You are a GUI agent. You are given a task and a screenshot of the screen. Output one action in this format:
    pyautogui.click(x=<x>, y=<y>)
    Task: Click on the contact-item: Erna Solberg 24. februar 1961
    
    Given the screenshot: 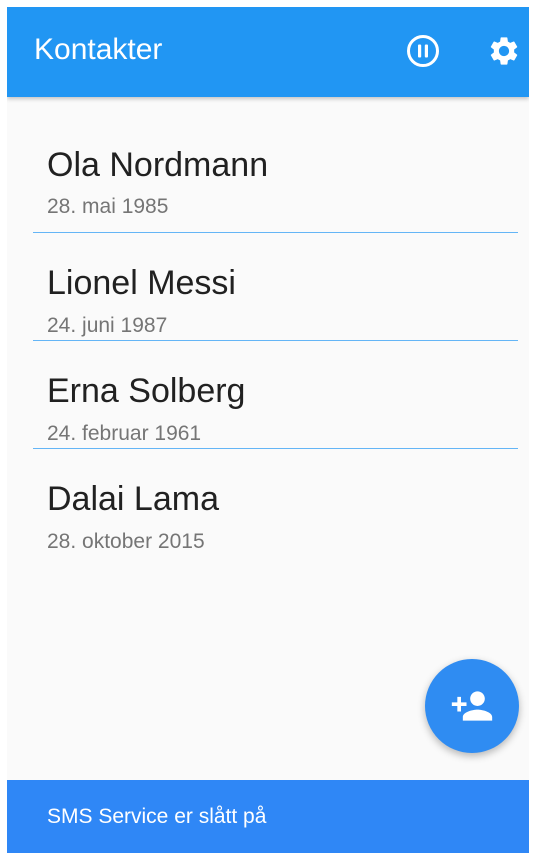 What is the action you would take?
    pyautogui.click(x=275, y=395)
    